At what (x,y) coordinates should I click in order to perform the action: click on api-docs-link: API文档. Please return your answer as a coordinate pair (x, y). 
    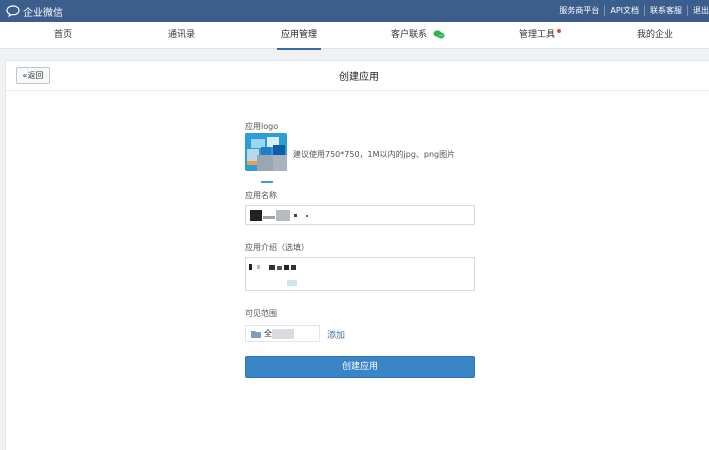
    Looking at the image, I should click on (625, 10).